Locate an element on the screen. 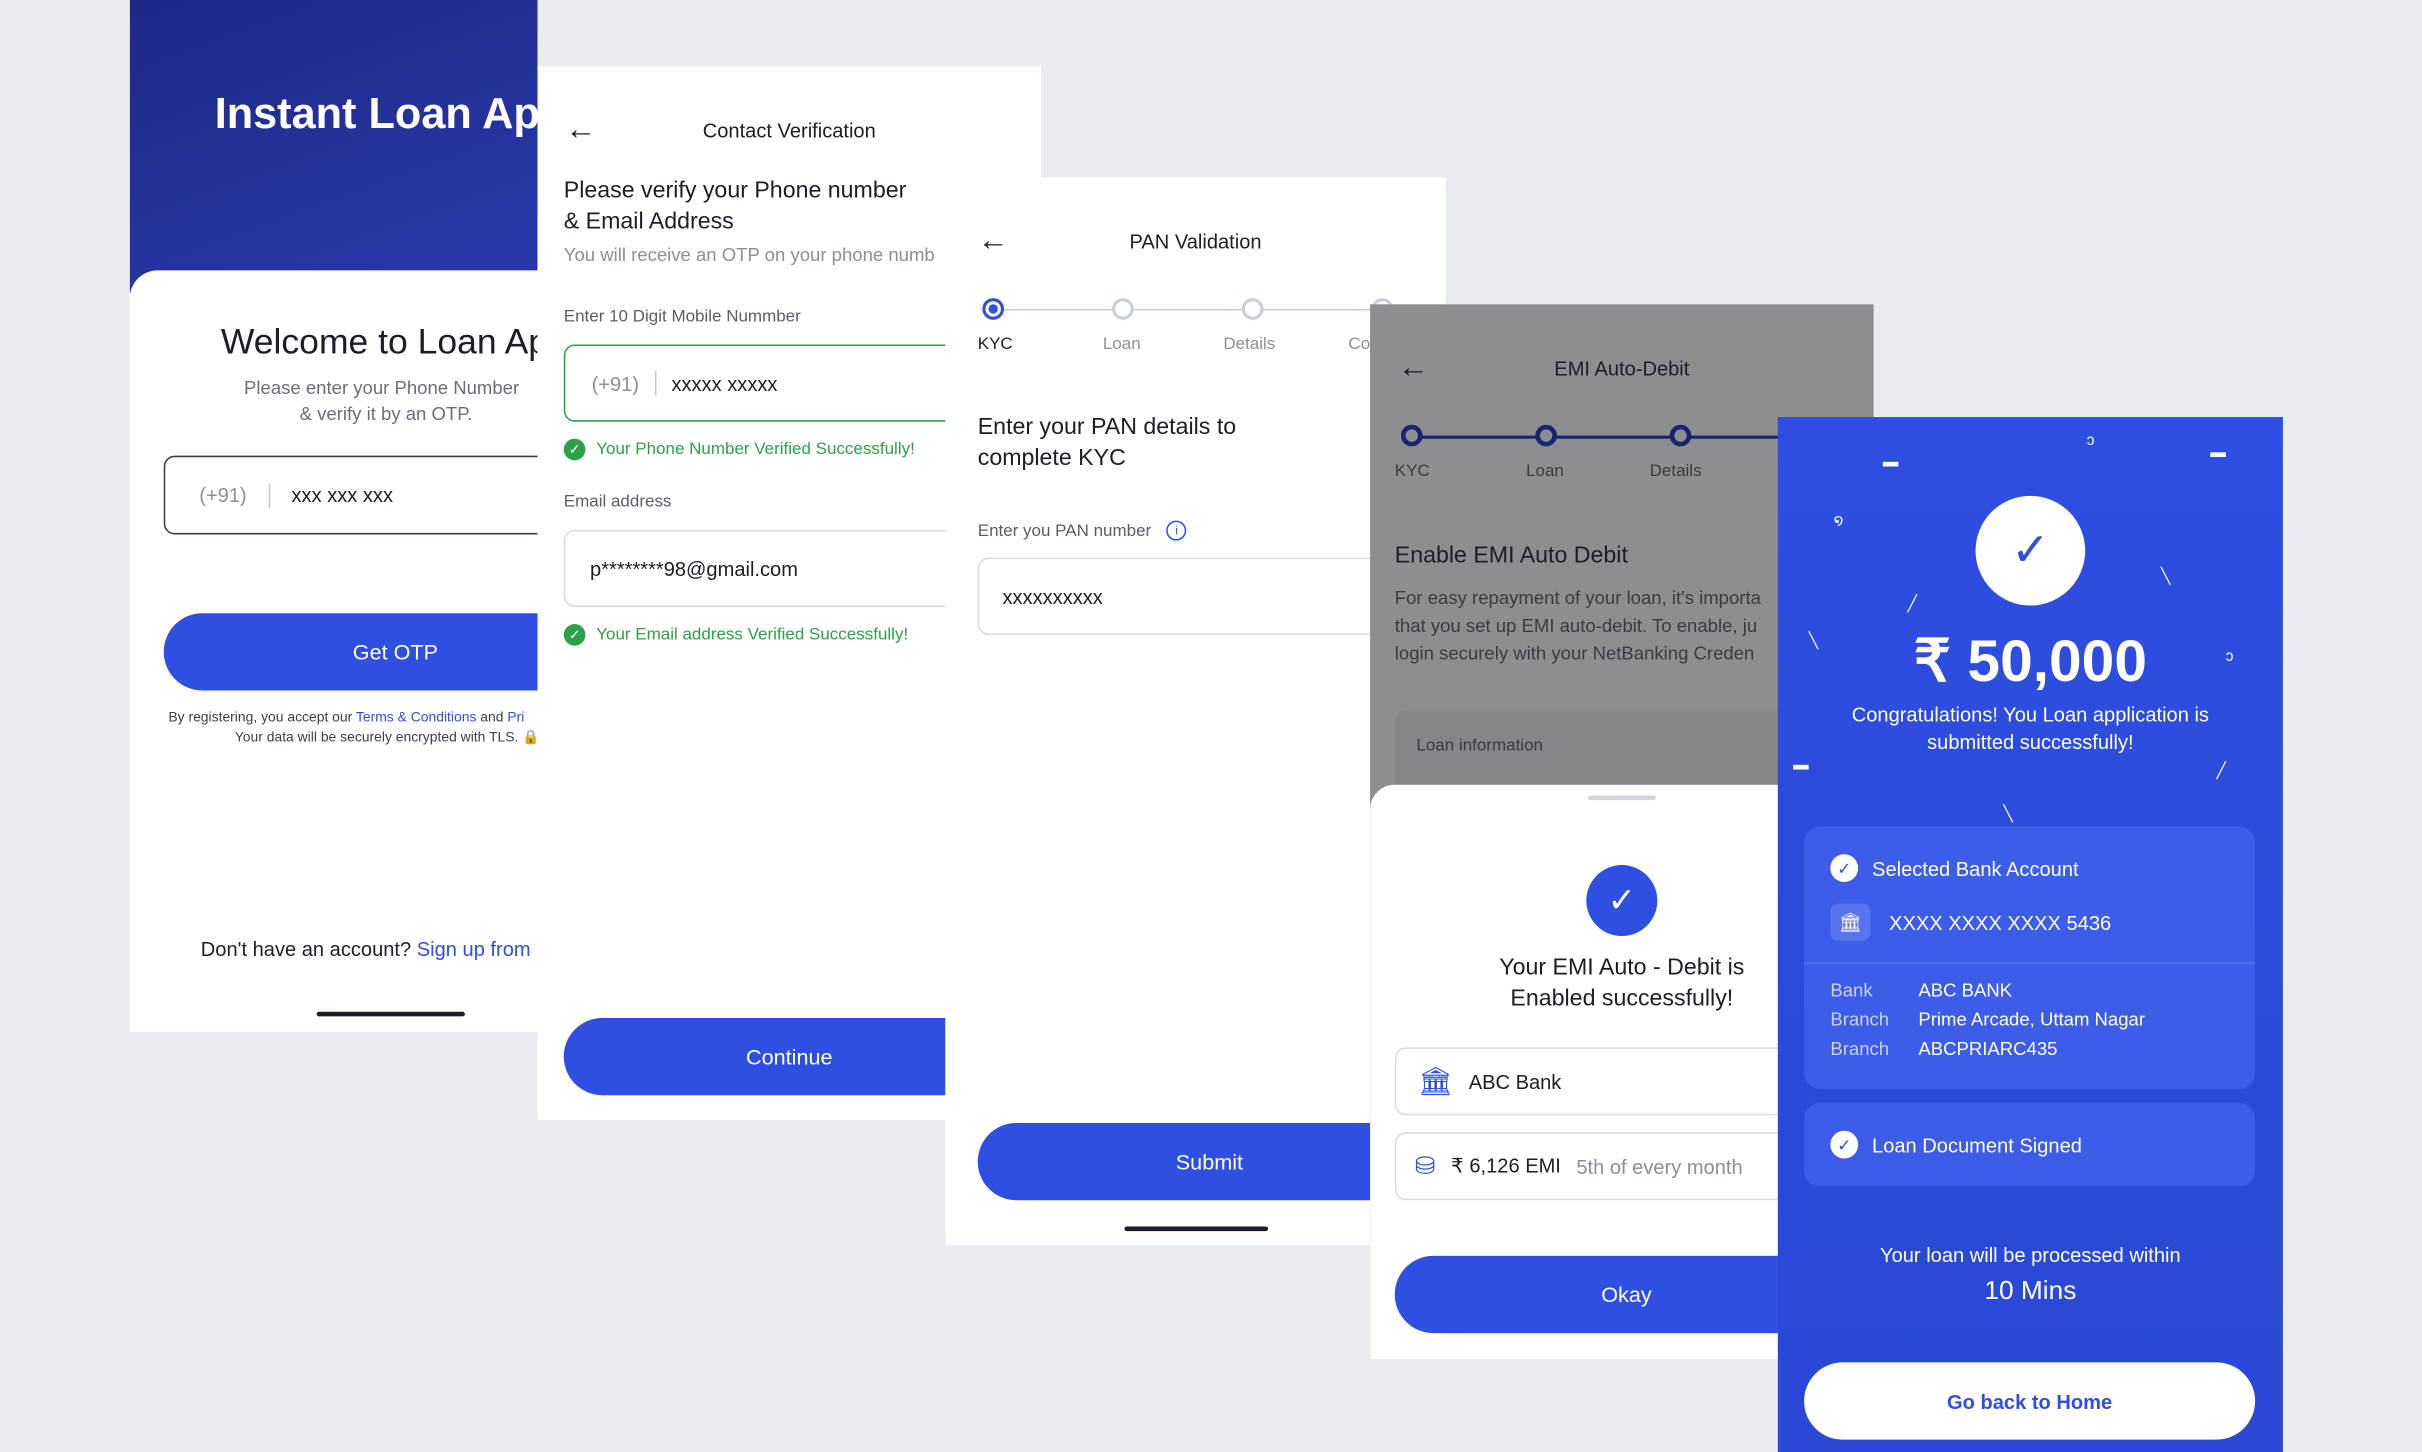  branch-value: Prime Arcade, Uttam Nagar is located at coordinates (2032, 1019).